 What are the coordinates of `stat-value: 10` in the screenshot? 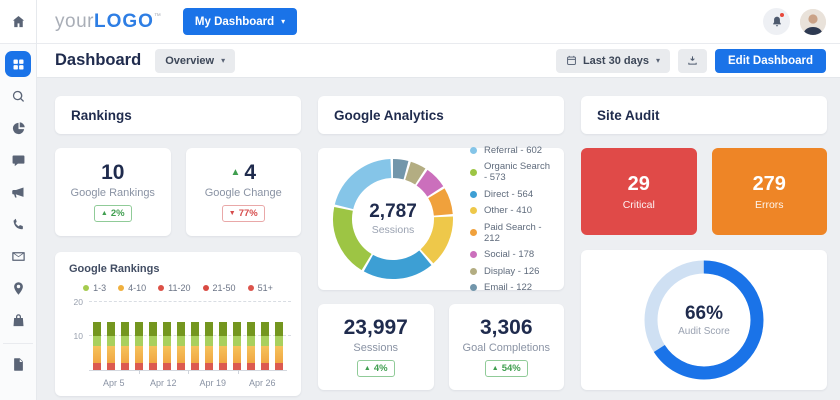 It's located at (113, 172).